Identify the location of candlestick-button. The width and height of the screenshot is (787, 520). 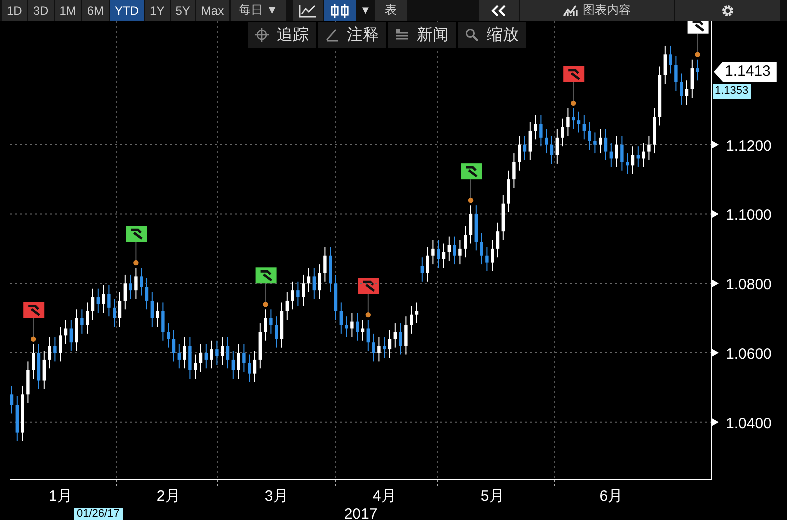
(340, 10).